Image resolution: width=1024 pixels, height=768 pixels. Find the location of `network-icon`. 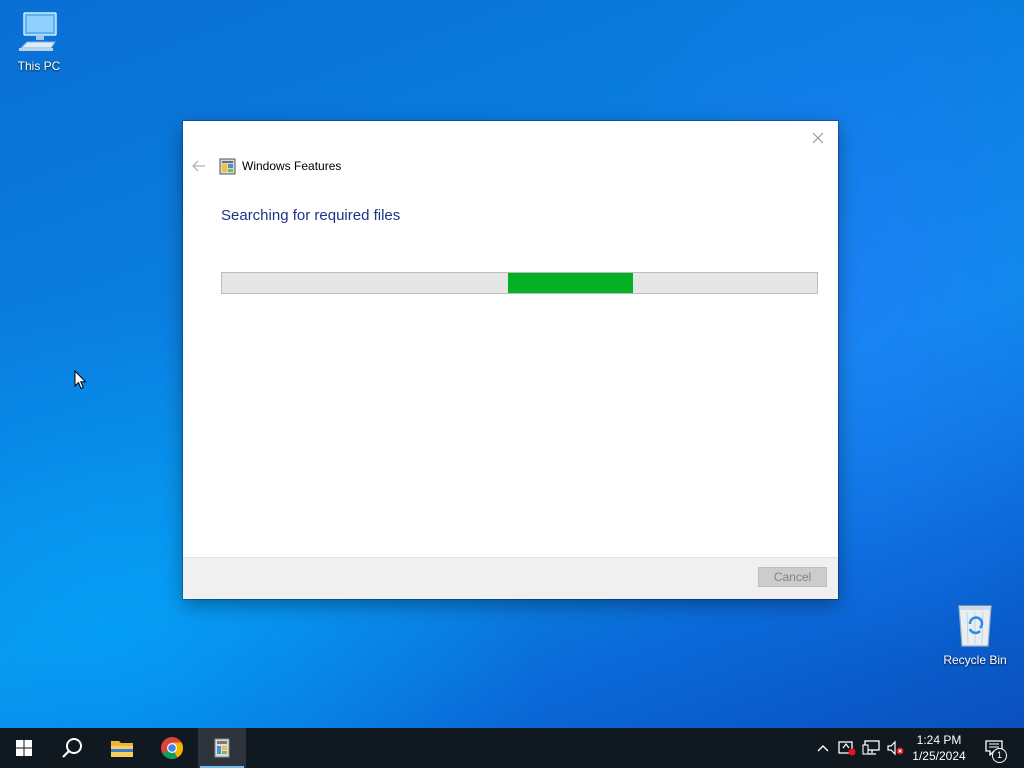

network-icon is located at coordinates (871, 747).